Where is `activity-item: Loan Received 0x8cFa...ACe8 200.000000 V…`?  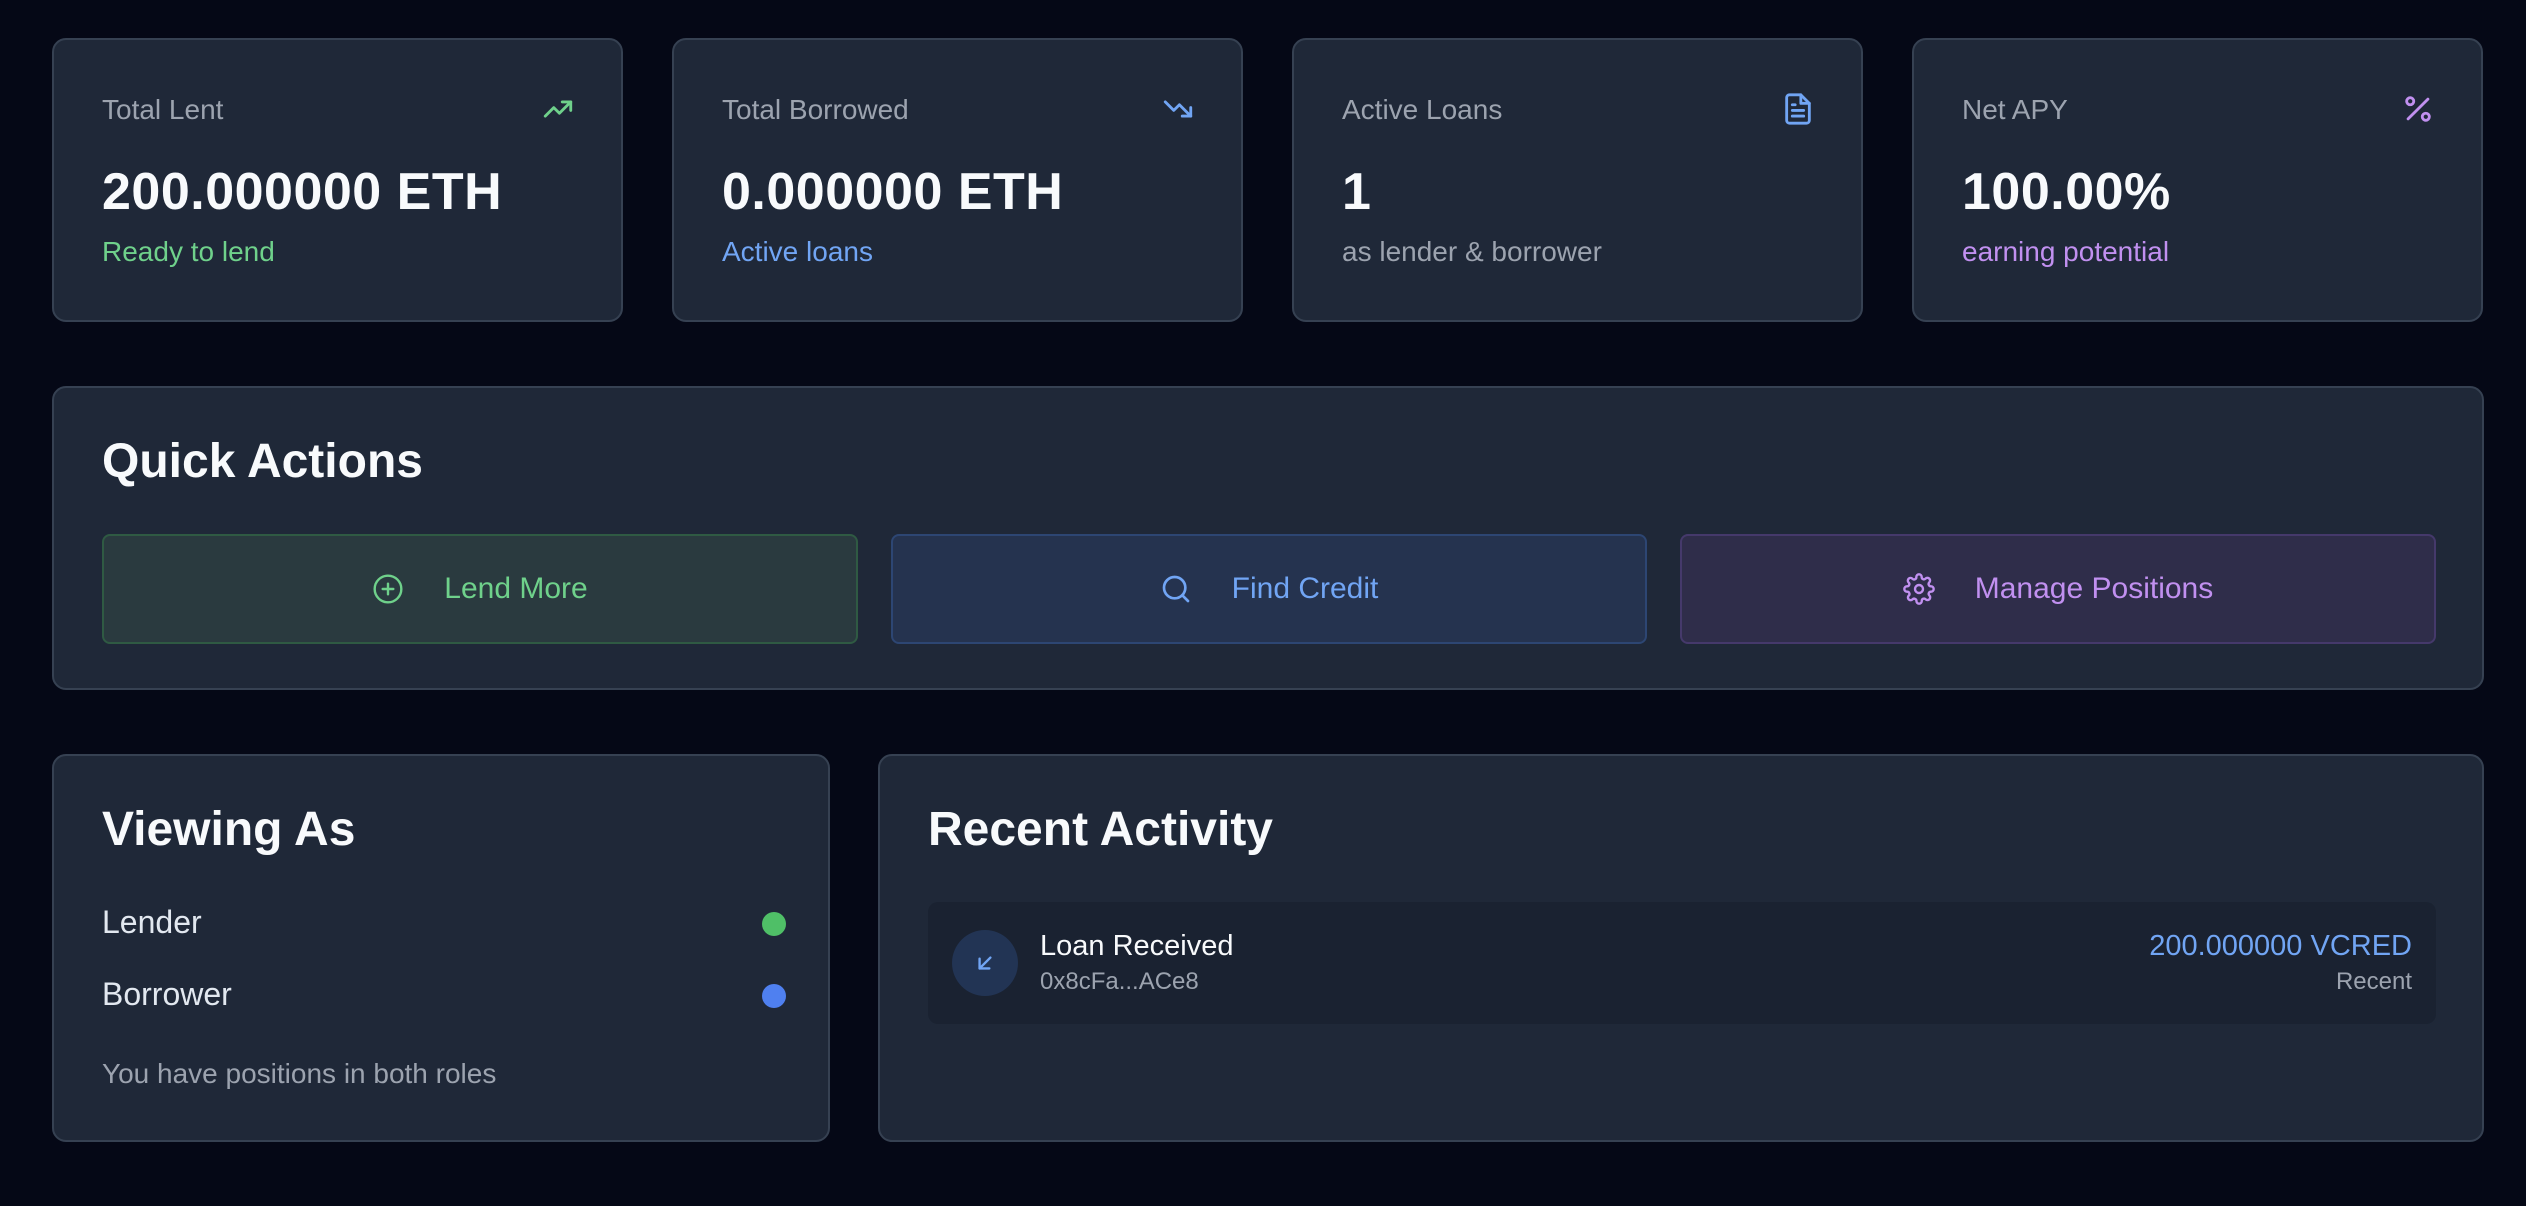
activity-item: Loan Received 0x8cFa...ACe8 200.000000 V… is located at coordinates (1682, 963).